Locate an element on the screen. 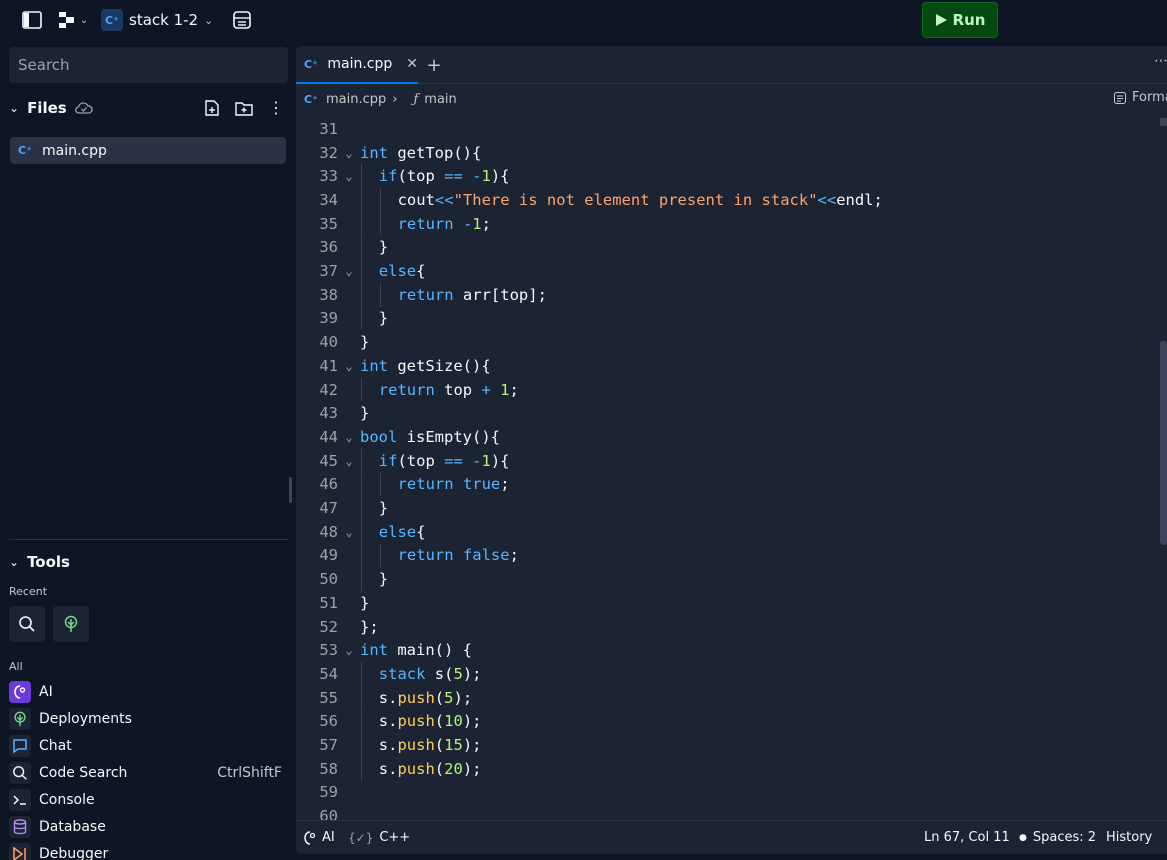 The width and height of the screenshot is (1167, 860). tool-item-code-search: Code Search CtrlShiftF is located at coordinates (148, 773).